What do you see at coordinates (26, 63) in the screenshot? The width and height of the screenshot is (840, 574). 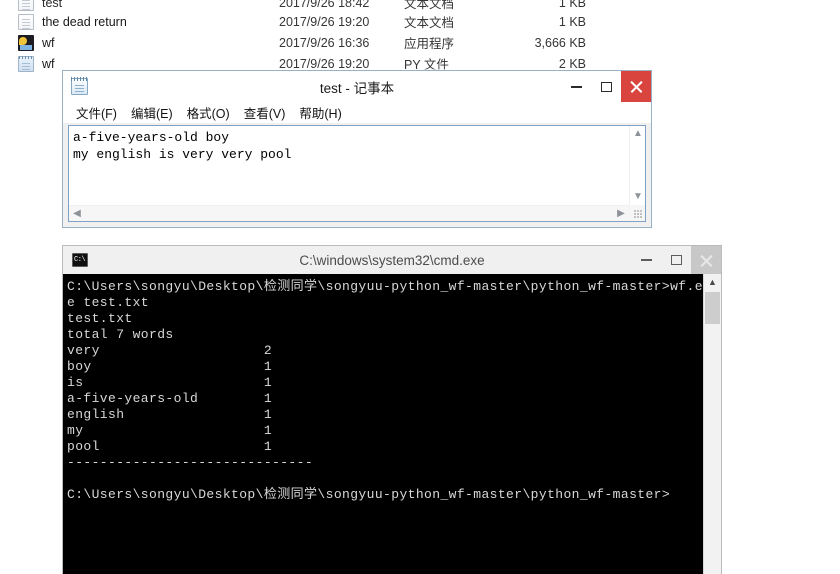 I see `python-file-icon` at bounding box center [26, 63].